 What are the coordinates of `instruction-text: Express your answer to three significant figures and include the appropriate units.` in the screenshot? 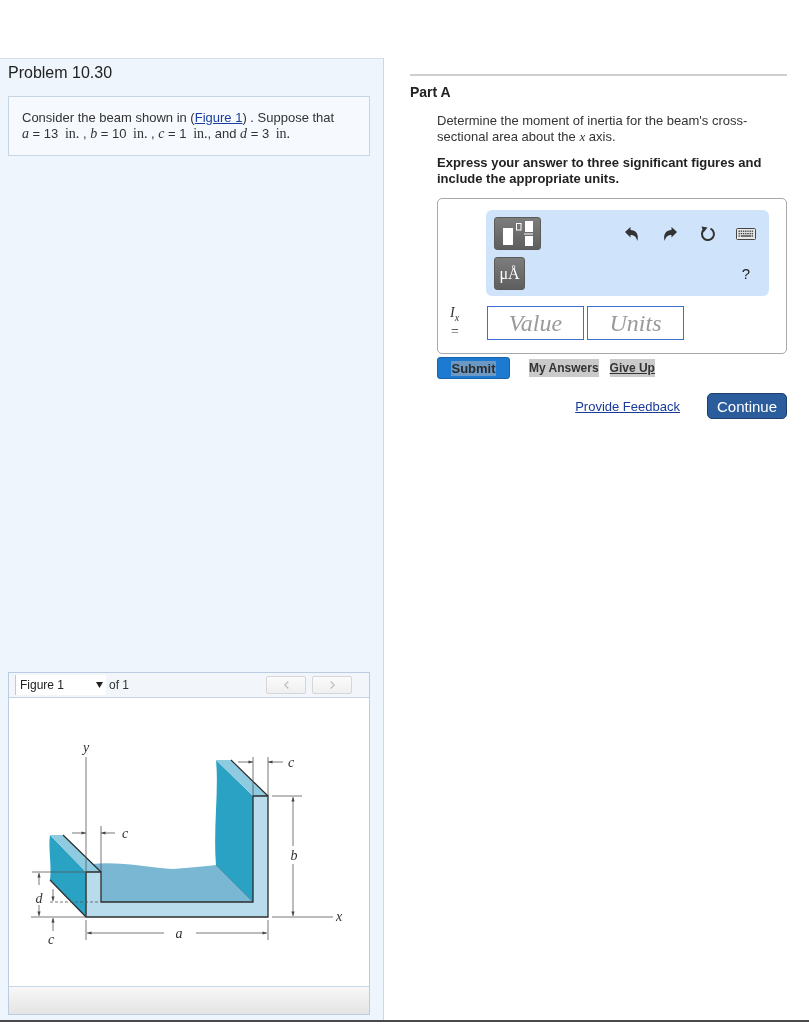 It's located at (600, 171).